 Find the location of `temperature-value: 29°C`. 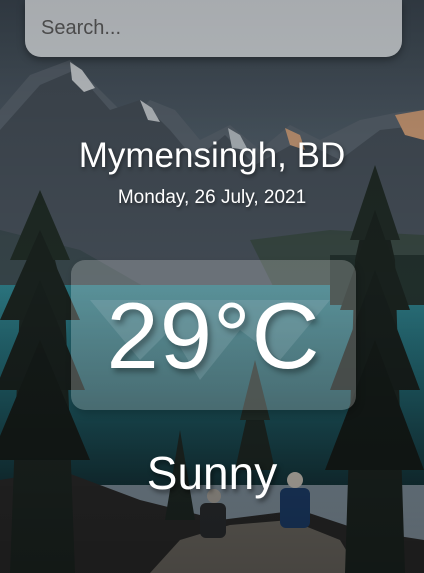

temperature-value: 29°C is located at coordinates (213, 335).